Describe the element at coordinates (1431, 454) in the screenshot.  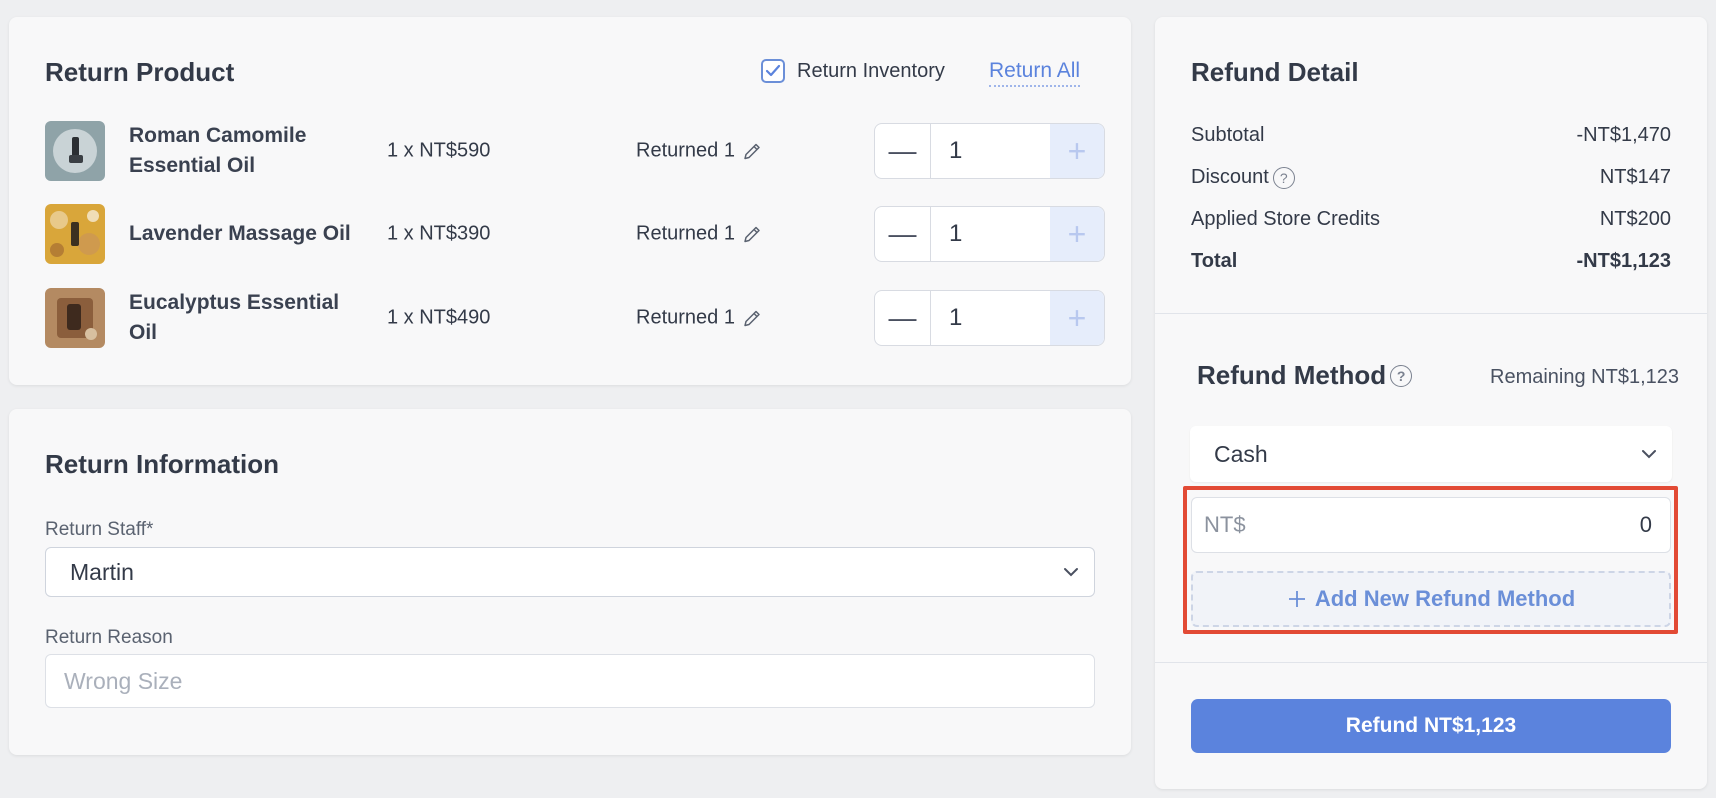
I see `refund-method-select: Cash` at that location.